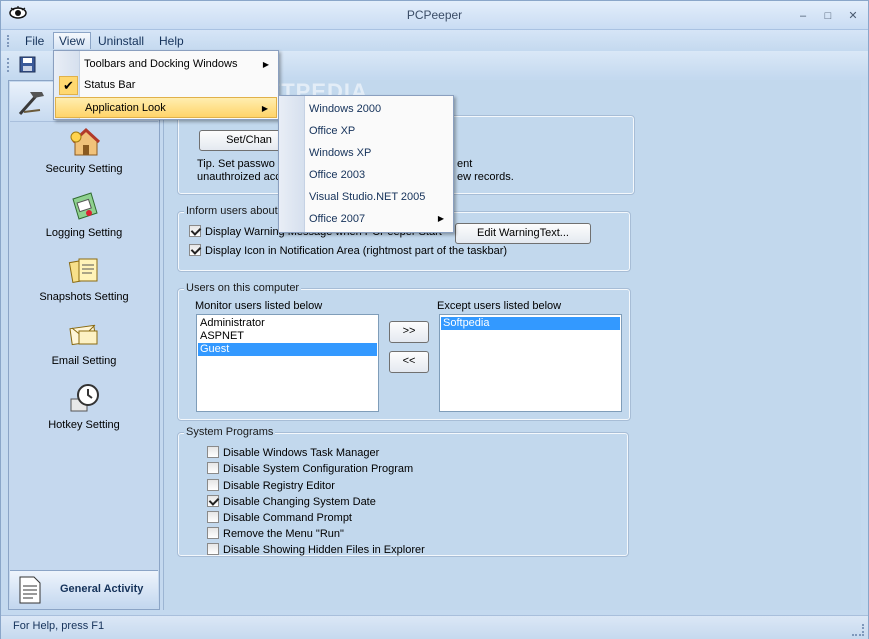  Describe the element at coordinates (465, 164) in the screenshot. I see `tip-line1-tail: ent` at that location.